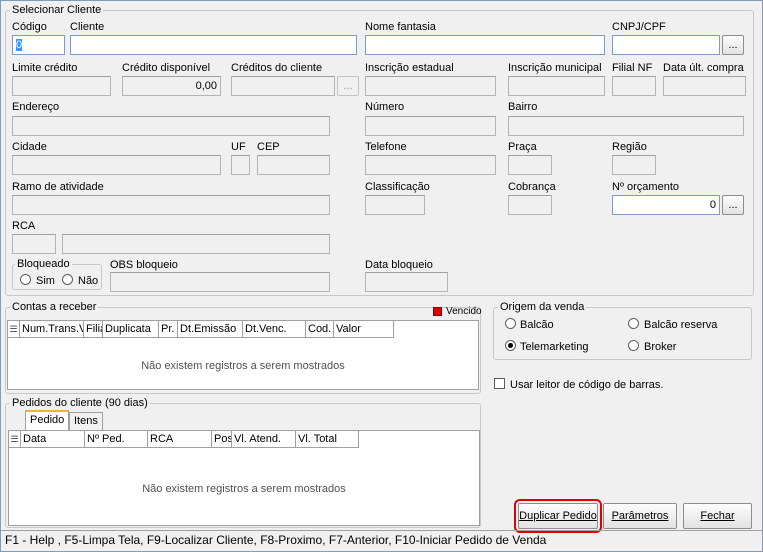 The width and height of the screenshot is (763, 552). Describe the element at coordinates (395, 205) in the screenshot. I see `classificacao-field` at that location.